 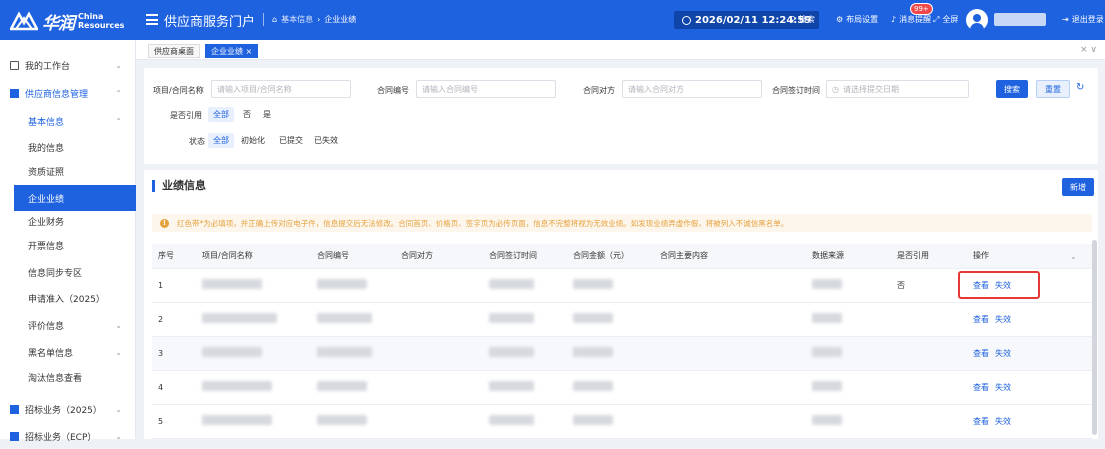 What do you see at coordinates (274, 19) in the screenshot?
I see `home-icon: ⌂` at bounding box center [274, 19].